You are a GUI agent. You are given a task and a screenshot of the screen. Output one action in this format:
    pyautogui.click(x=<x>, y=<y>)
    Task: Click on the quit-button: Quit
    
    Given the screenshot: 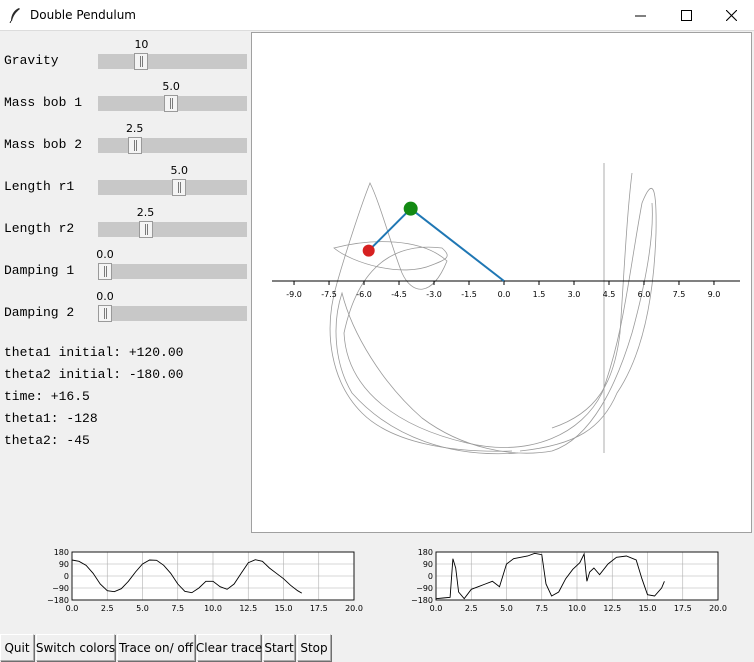 What is the action you would take?
    pyautogui.click(x=17, y=647)
    